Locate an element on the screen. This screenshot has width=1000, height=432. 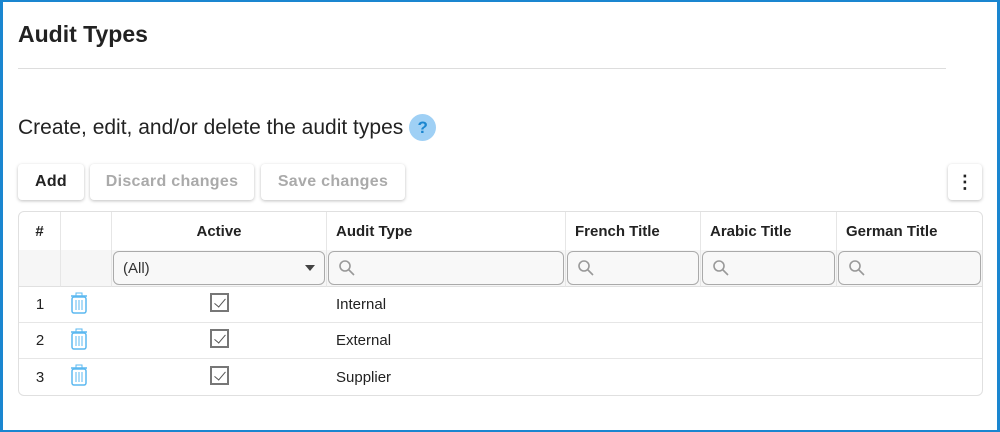
row-number: 2 is located at coordinates (40, 341).